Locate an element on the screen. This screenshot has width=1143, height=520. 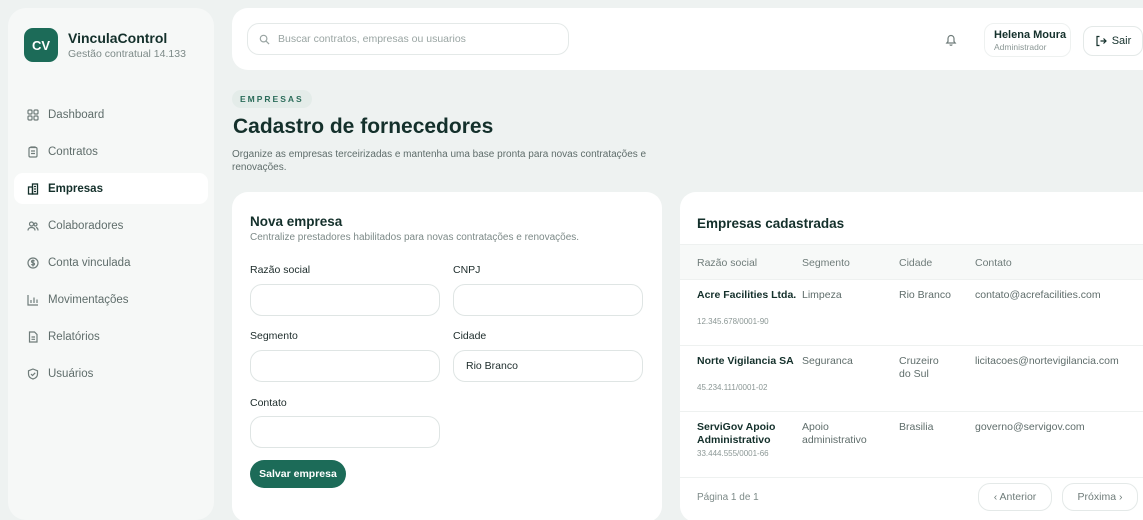
razao-social-label: Razão social is located at coordinates (280, 270).